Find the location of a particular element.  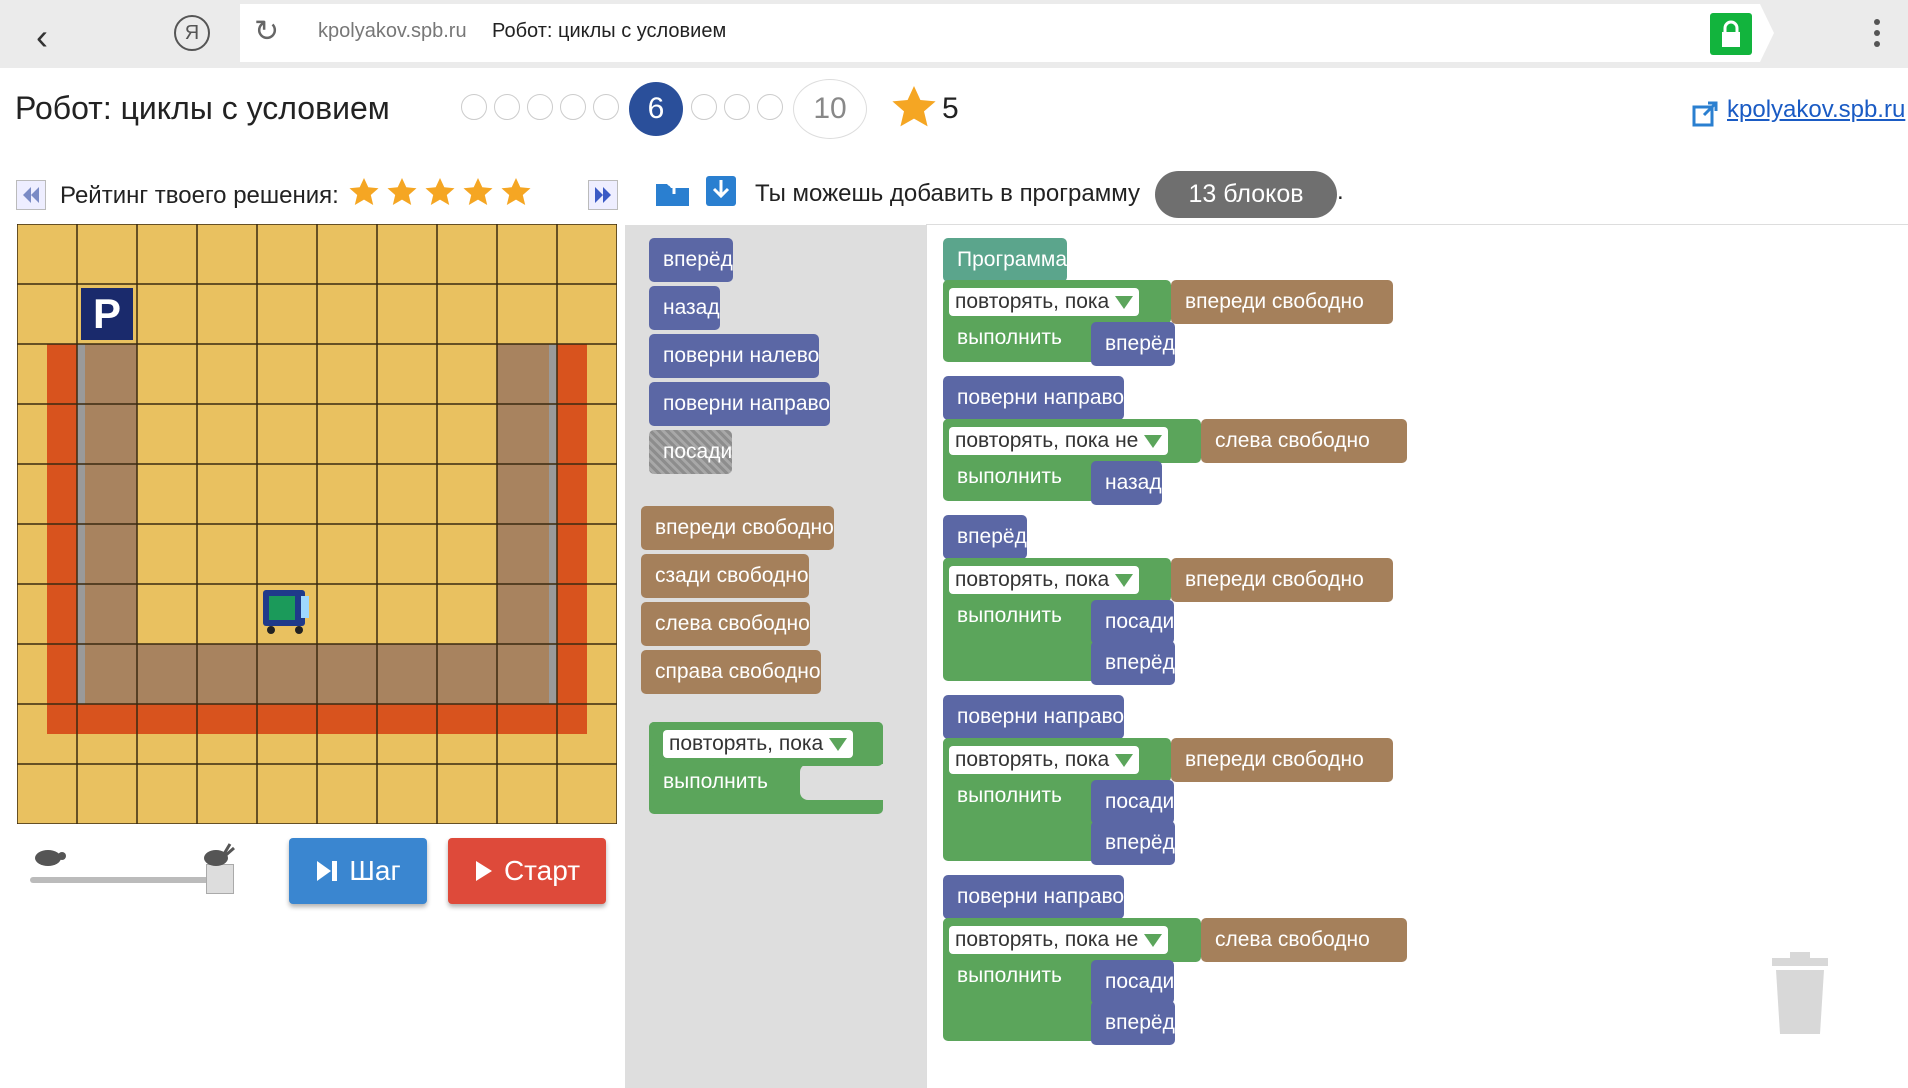

current-level: 6 is located at coordinates (656, 109).